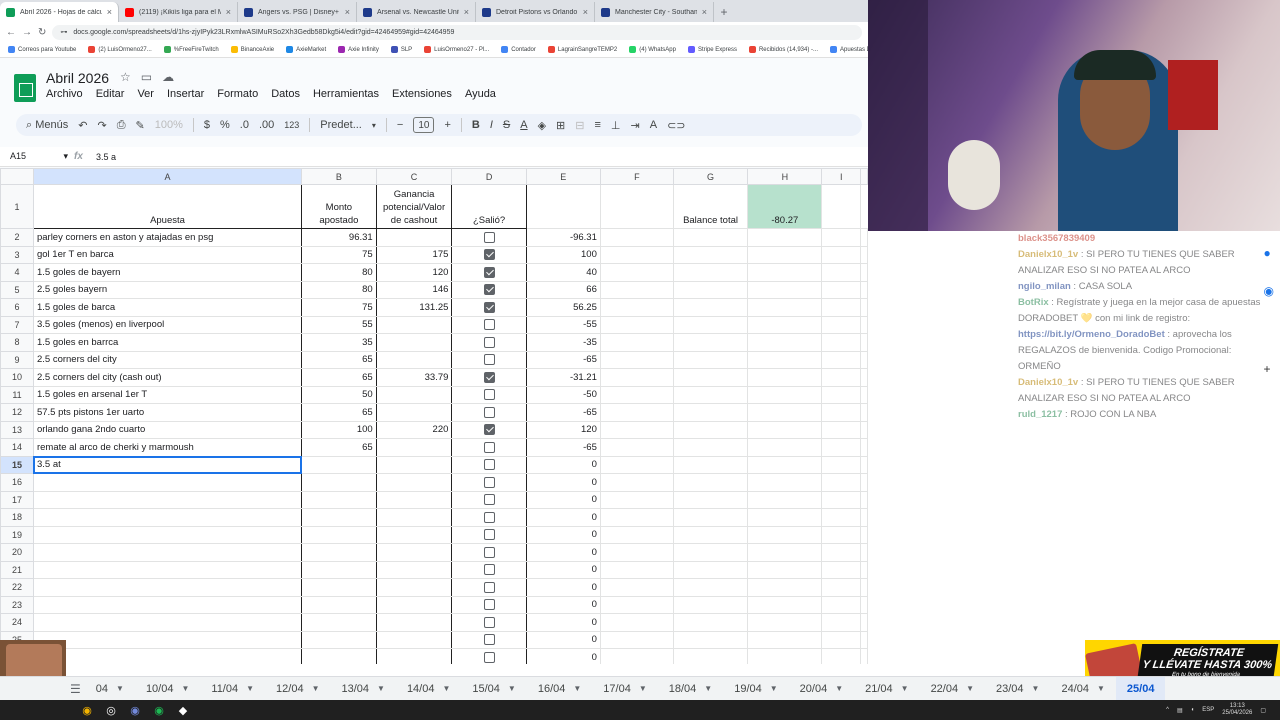 Image resolution: width=1280 pixels, height=720 pixels. What do you see at coordinates (1269, 369) in the screenshot?
I see `add-icon: +` at bounding box center [1269, 369].